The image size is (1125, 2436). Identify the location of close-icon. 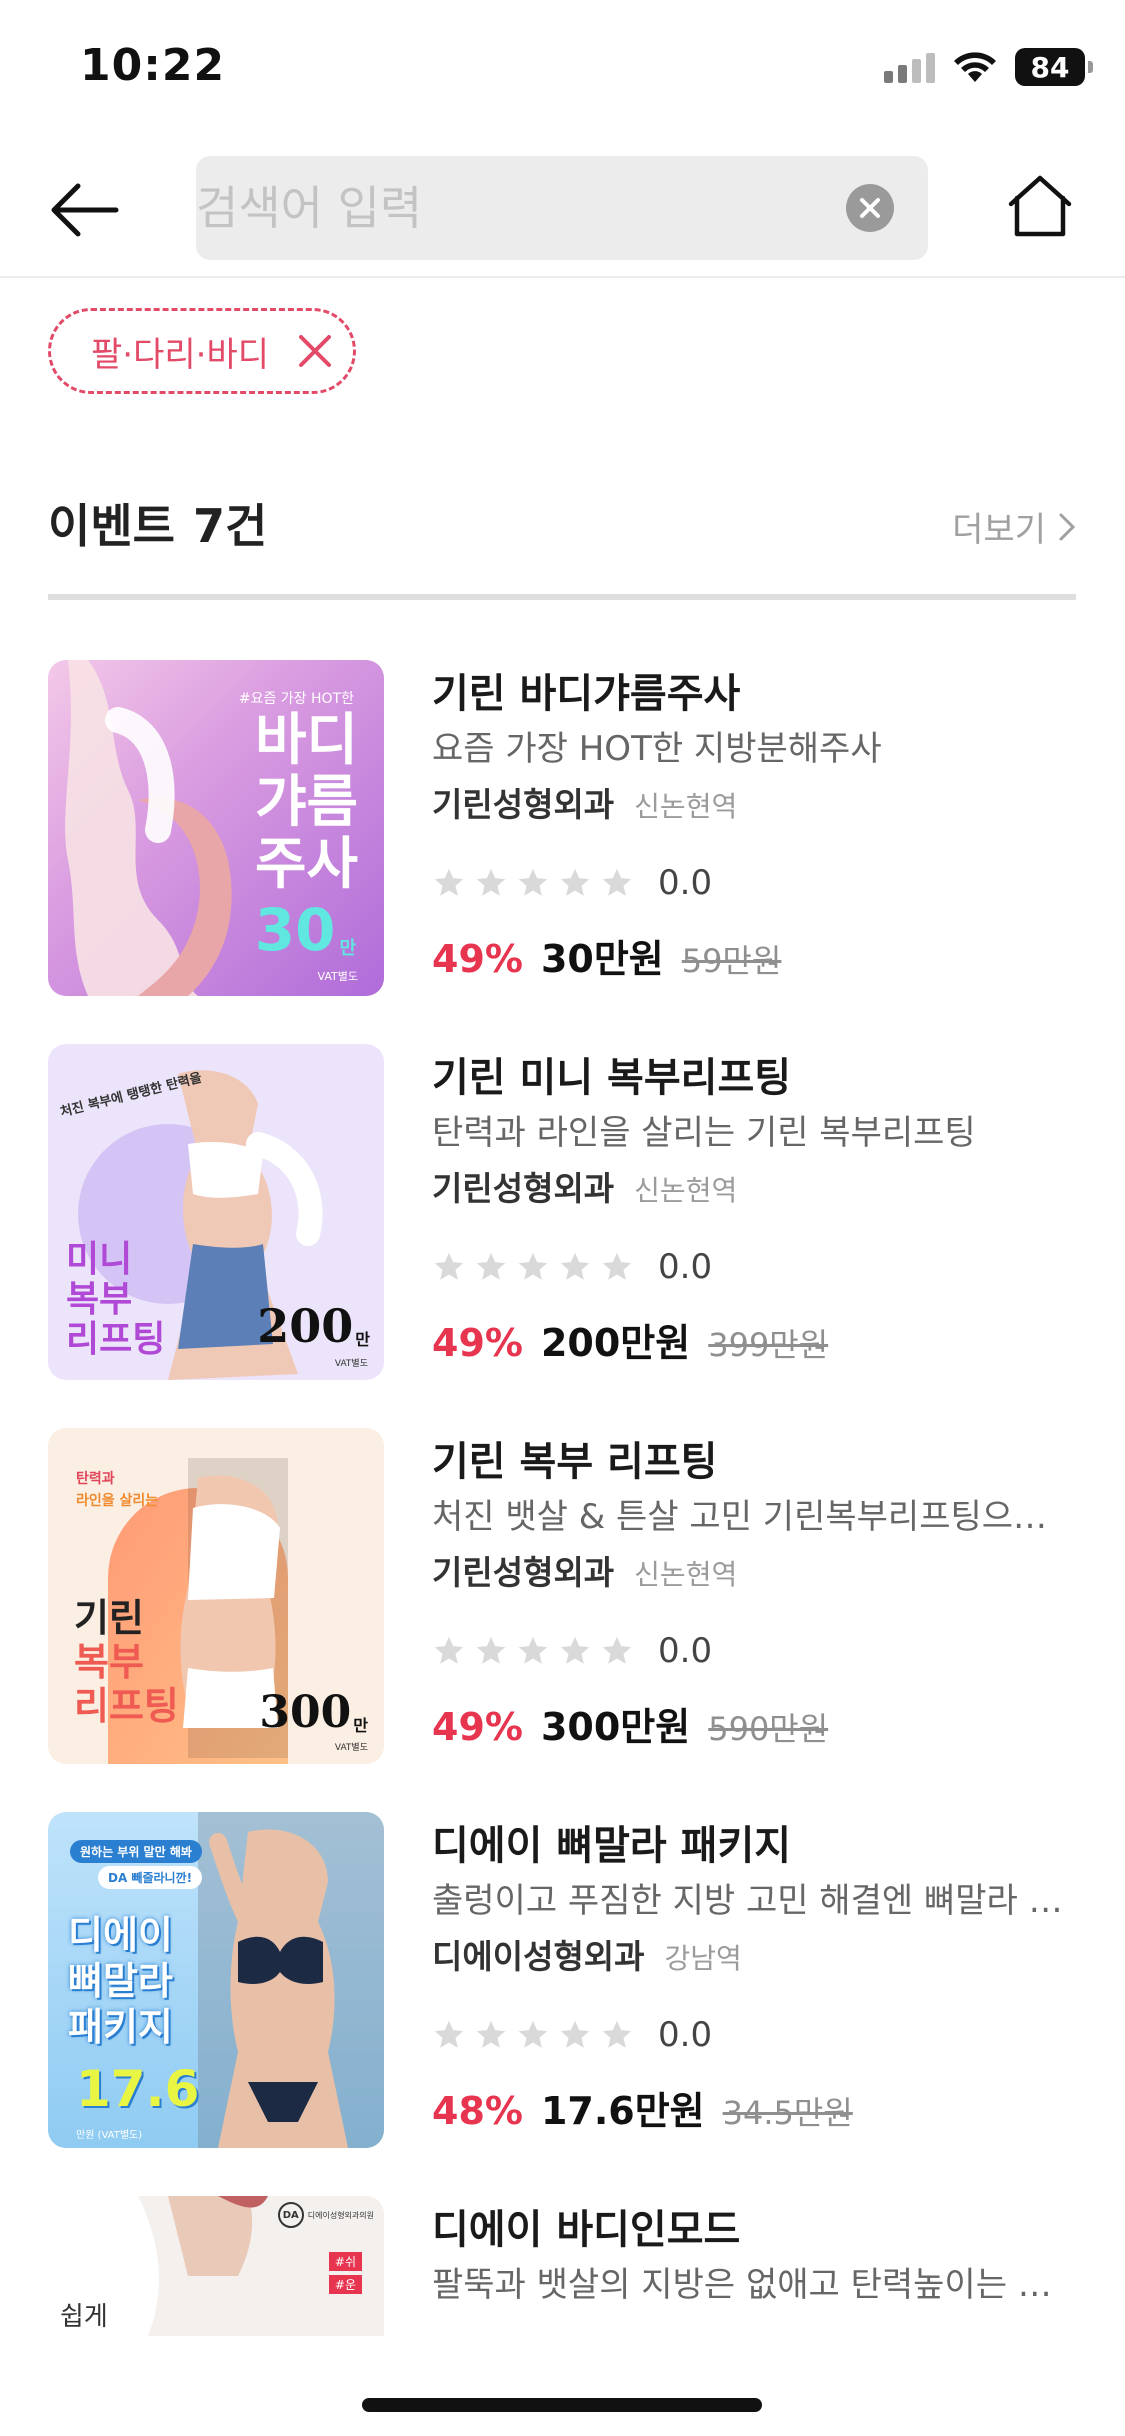
(870, 208).